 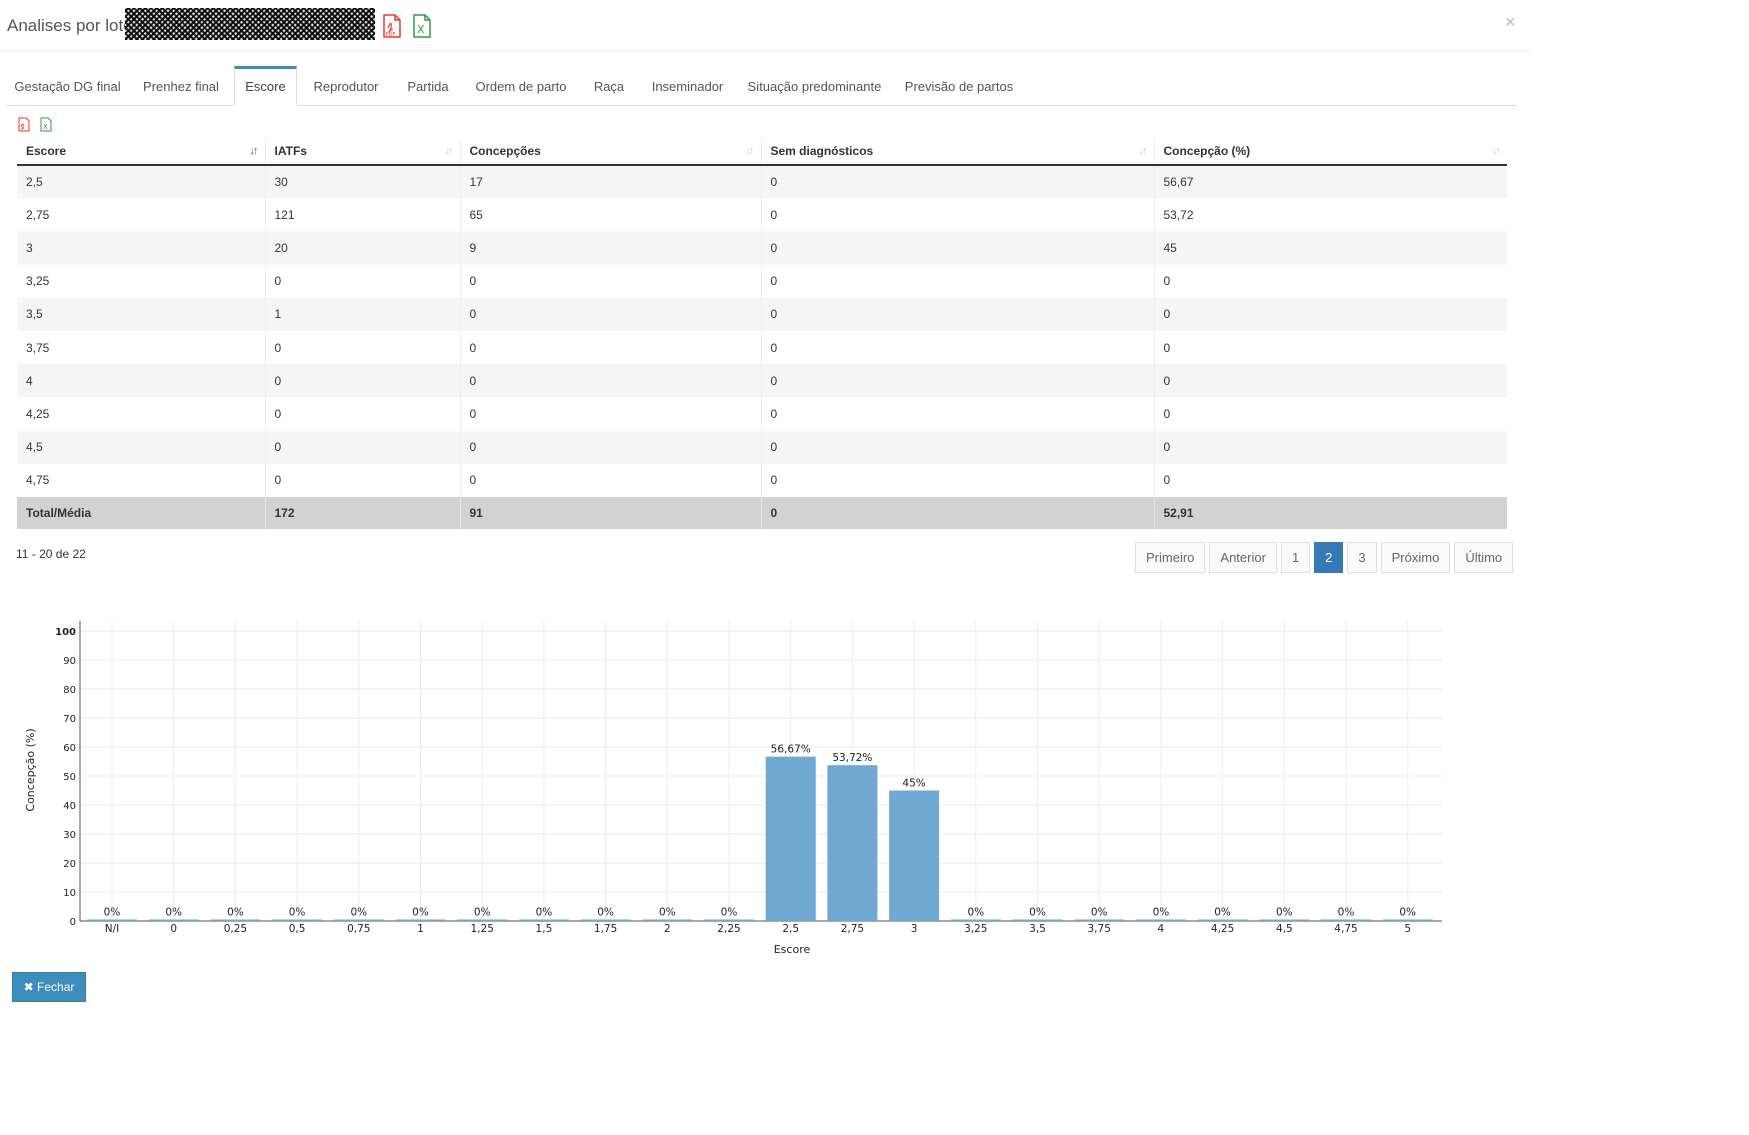 I want to click on x-tick-label: 4,25, so click(x=1222, y=929).